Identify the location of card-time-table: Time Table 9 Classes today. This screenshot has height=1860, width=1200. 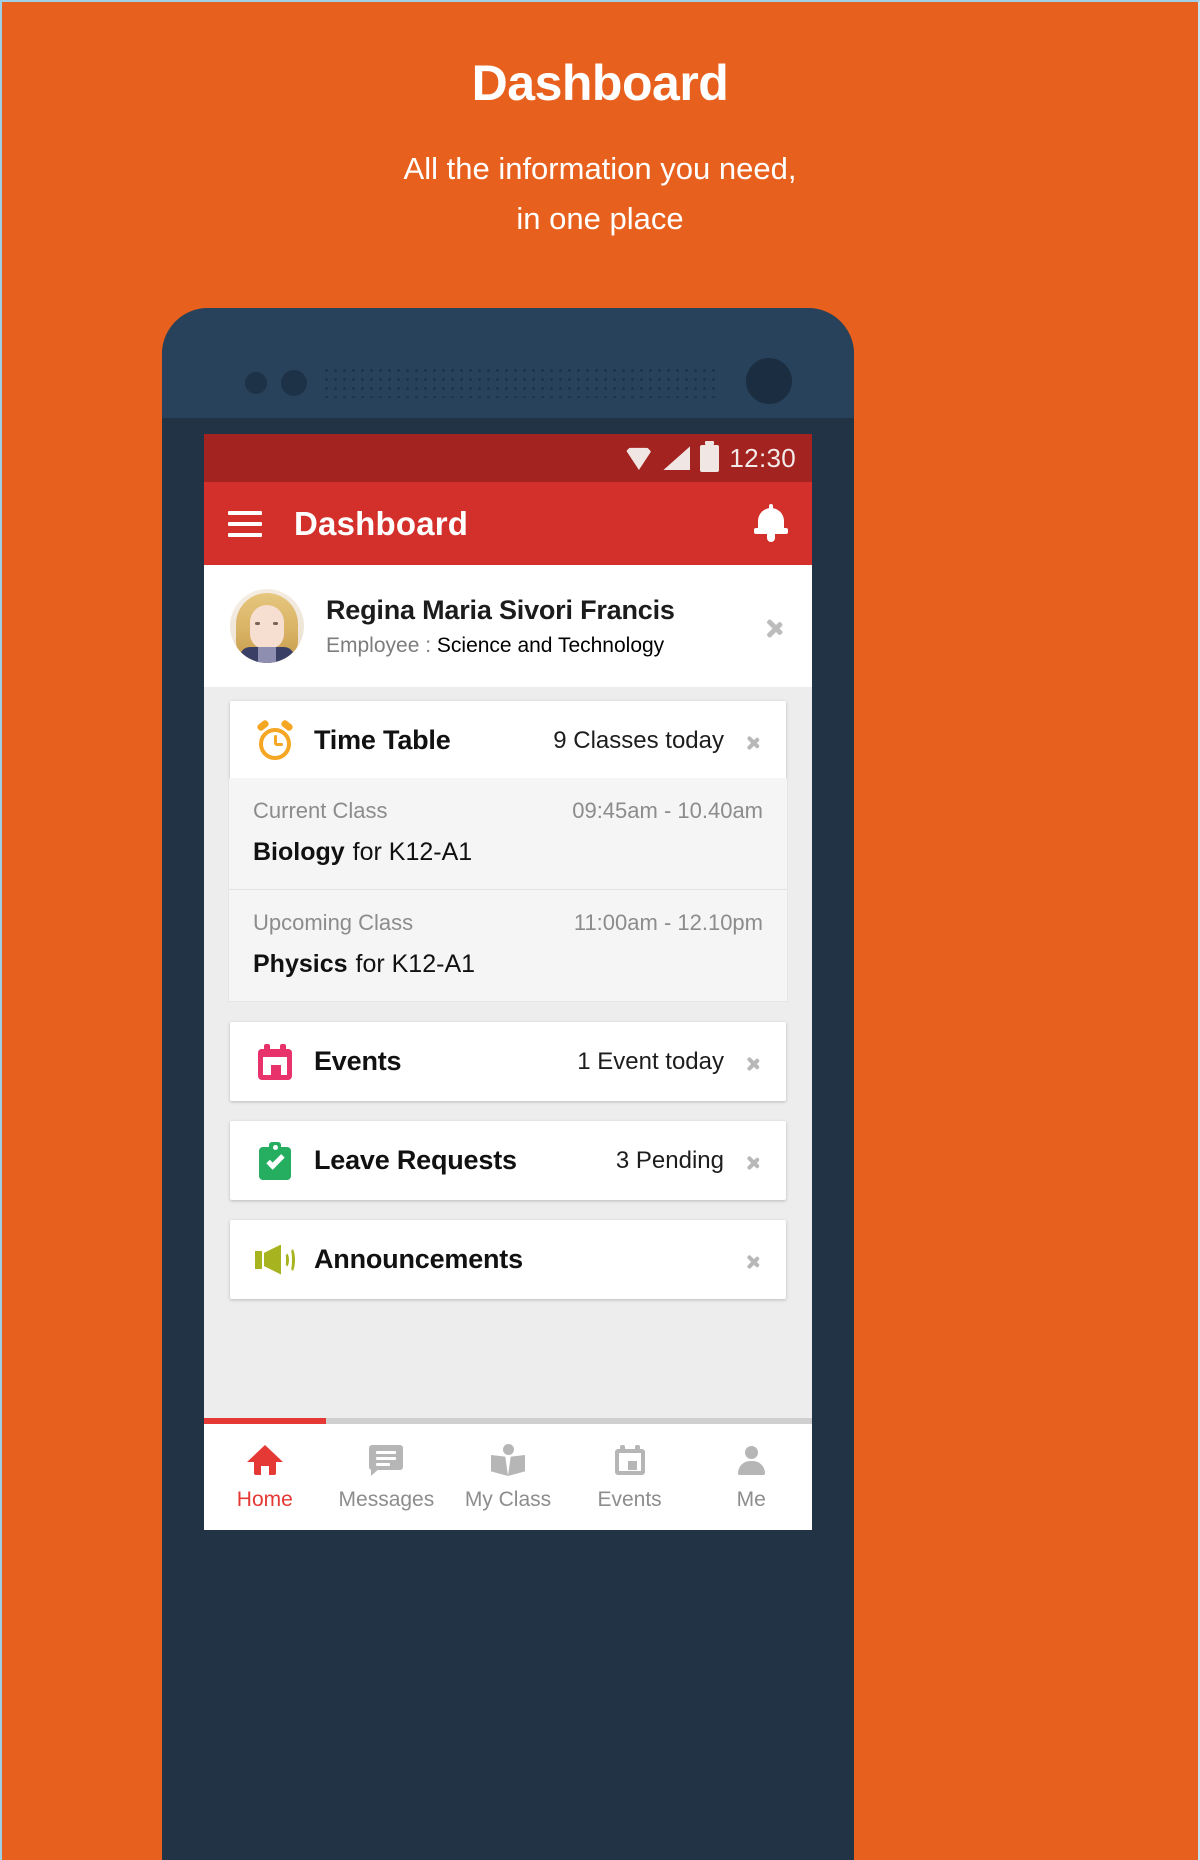
(508, 740).